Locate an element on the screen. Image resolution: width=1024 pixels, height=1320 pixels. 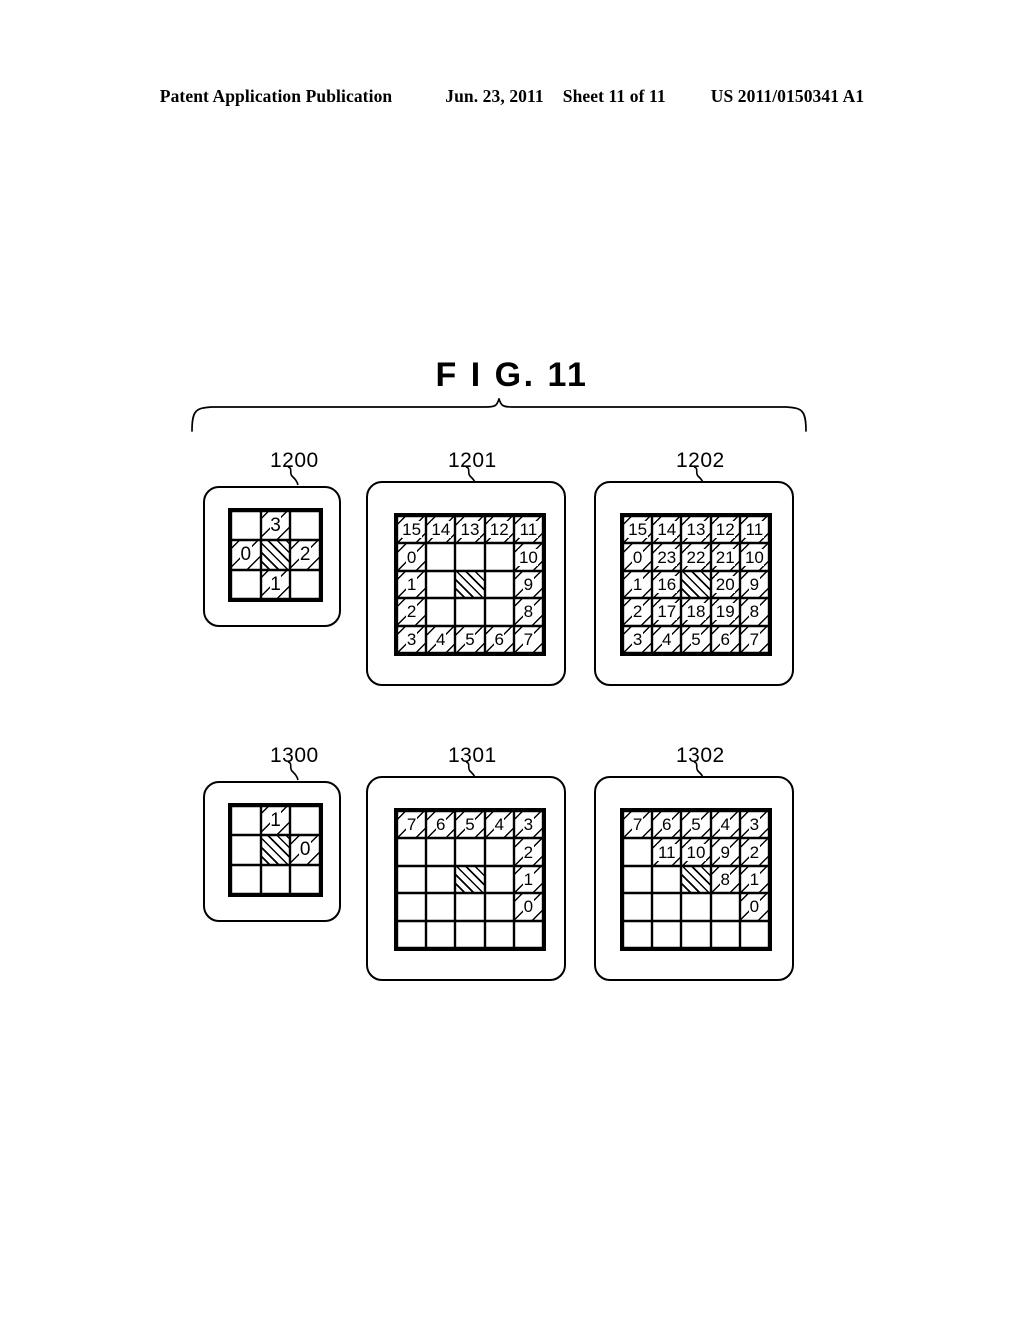
grid-cell-empty-1301-r2c3 is located at coordinates (499, 879).